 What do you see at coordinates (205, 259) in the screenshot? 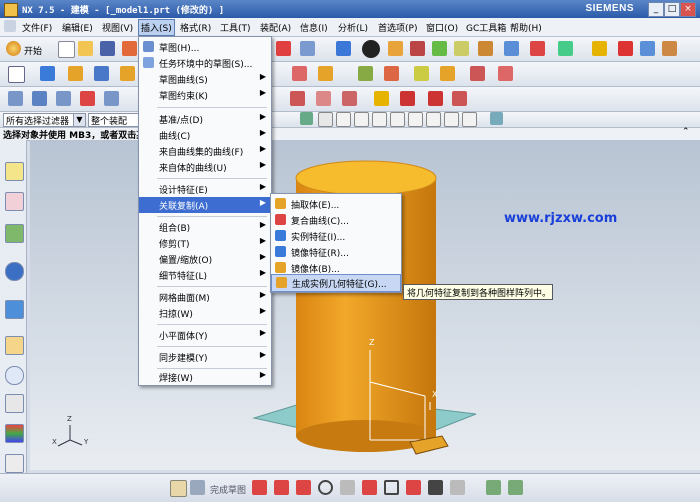
I see `insert-offset-scale-item: 偏置/缩放(O) ▶` at bounding box center [205, 259].